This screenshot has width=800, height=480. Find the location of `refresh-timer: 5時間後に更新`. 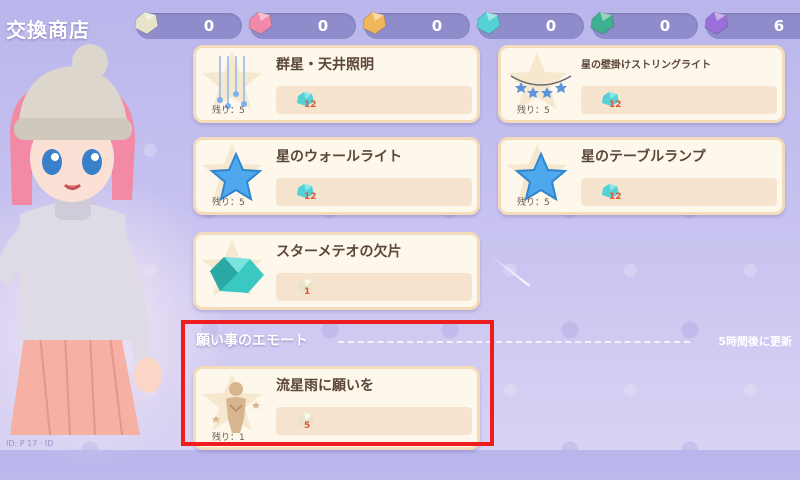

refresh-timer: 5時間後に更新 is located at coordinates (755, 341).